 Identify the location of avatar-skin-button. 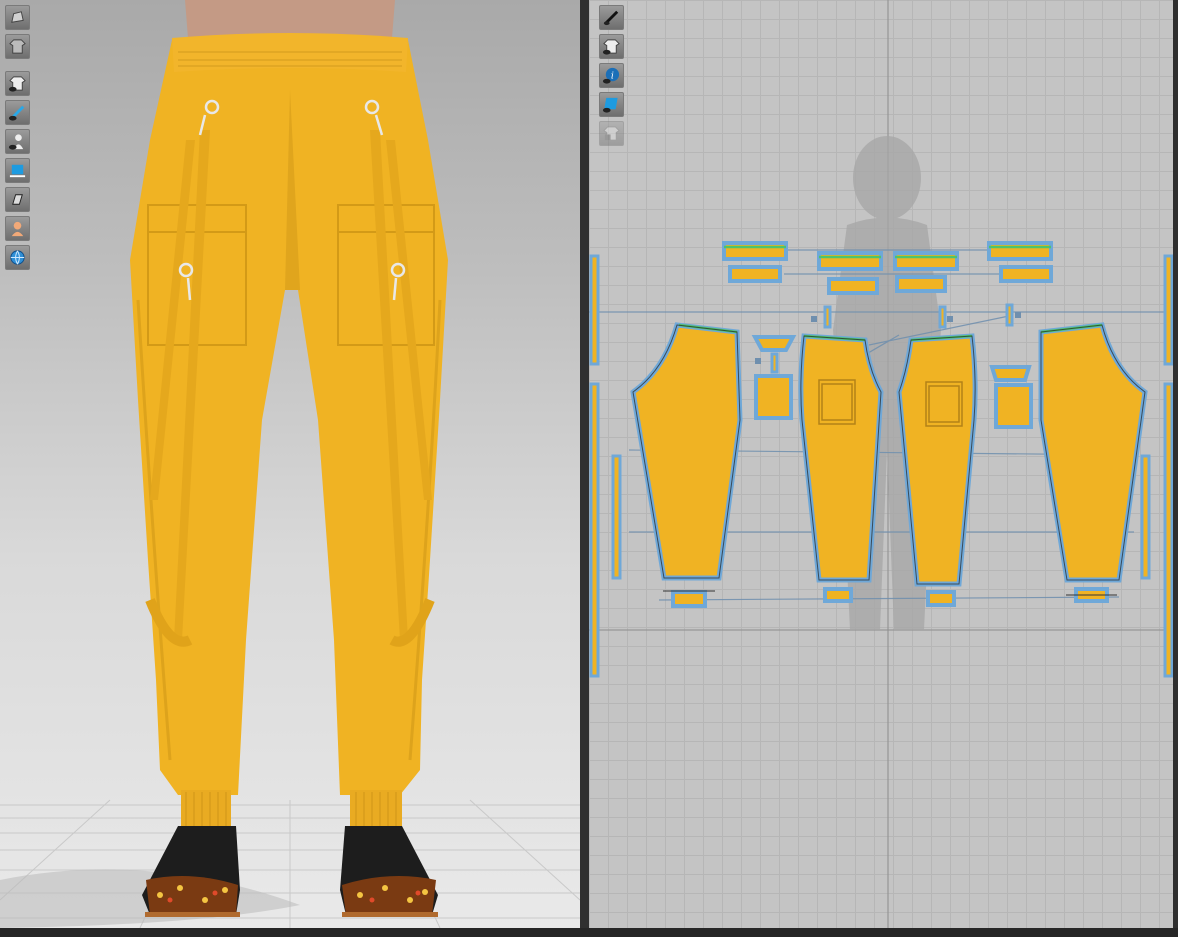
(17, 228).